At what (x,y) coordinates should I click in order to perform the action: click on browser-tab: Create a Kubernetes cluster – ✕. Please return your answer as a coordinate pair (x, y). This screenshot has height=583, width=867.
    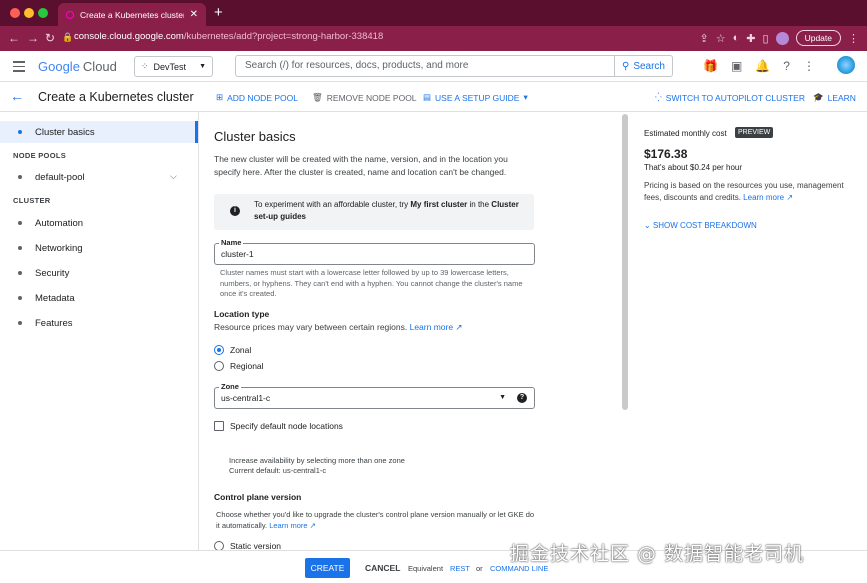
    Looking at the image, I should click on (132, 14).